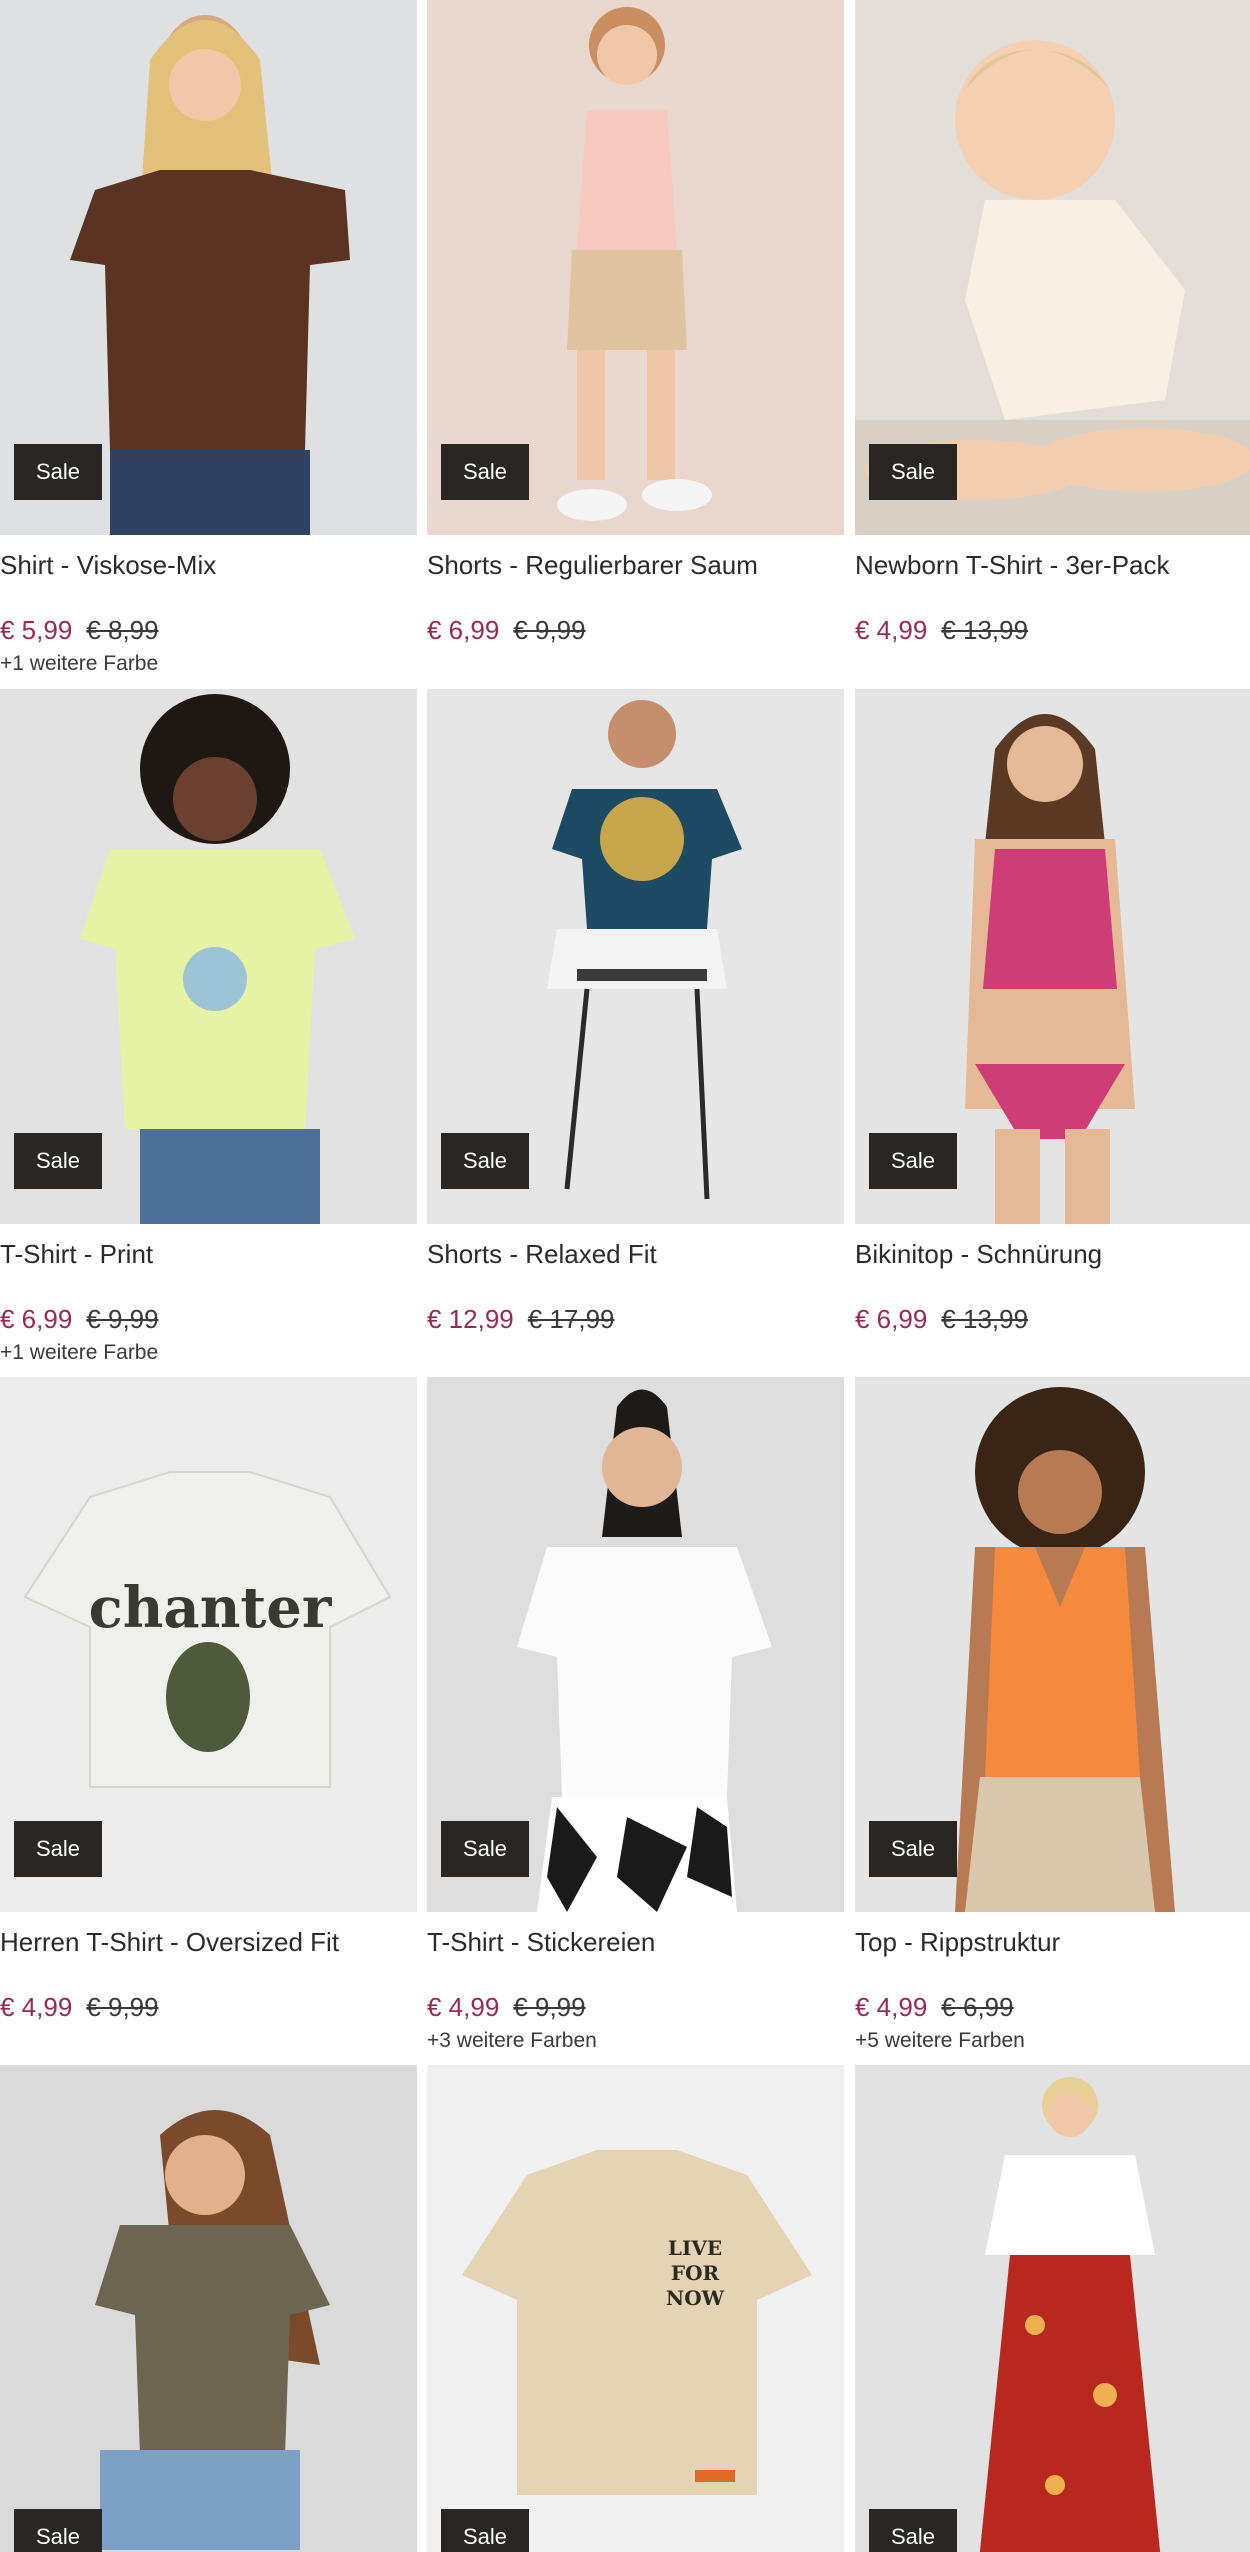 Image resolution: width=1250 pixels, height=2552 pixels. I want to click on price-row: € 12,99 € 17,99, so click(635, 1319).